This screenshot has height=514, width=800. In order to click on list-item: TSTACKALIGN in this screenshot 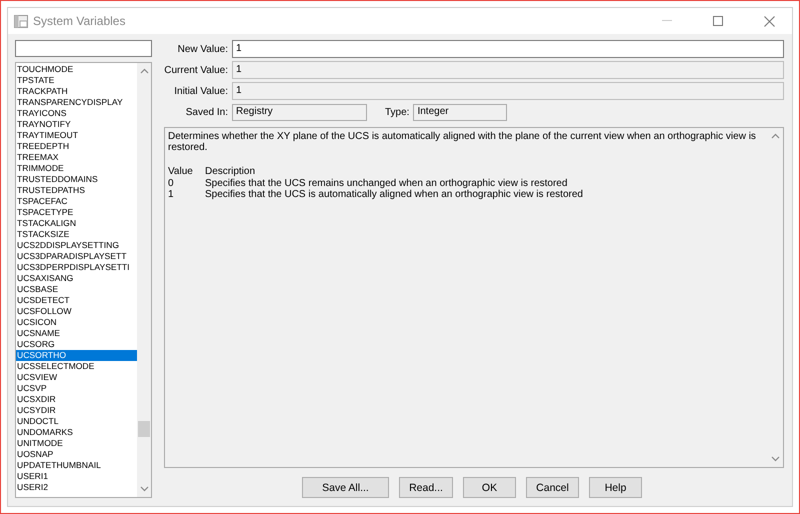, I will do `click(76, 223)`.